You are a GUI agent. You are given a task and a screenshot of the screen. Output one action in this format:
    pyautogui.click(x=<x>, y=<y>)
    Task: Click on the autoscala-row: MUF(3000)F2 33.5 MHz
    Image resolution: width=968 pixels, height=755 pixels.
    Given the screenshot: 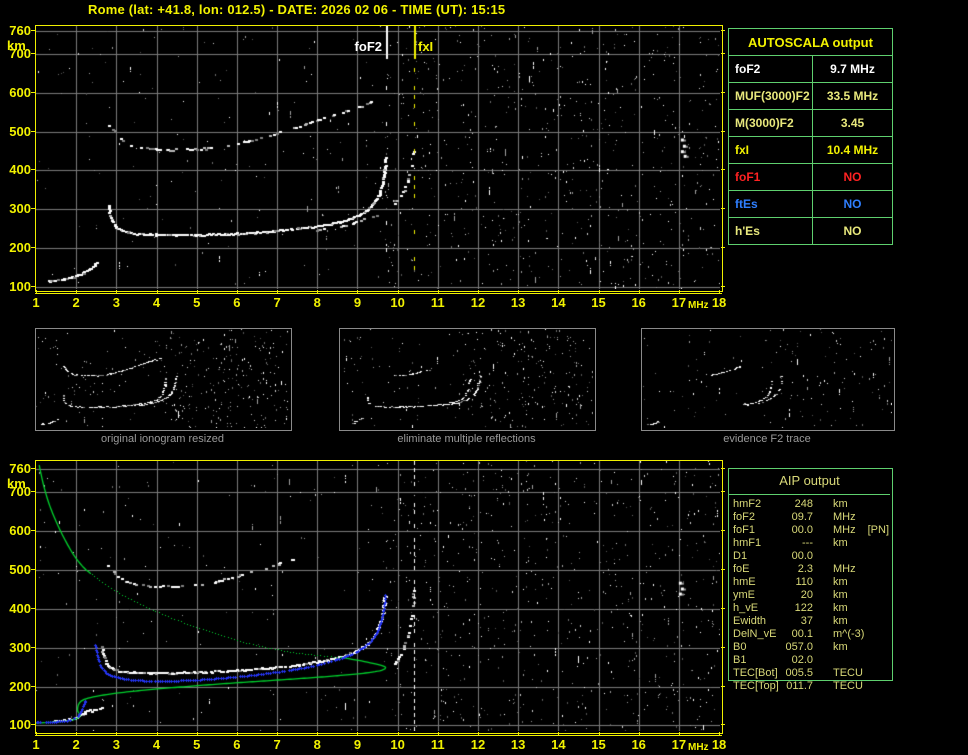 What is the action you would take?
    pyautogui.click(x=810, y=96)
    